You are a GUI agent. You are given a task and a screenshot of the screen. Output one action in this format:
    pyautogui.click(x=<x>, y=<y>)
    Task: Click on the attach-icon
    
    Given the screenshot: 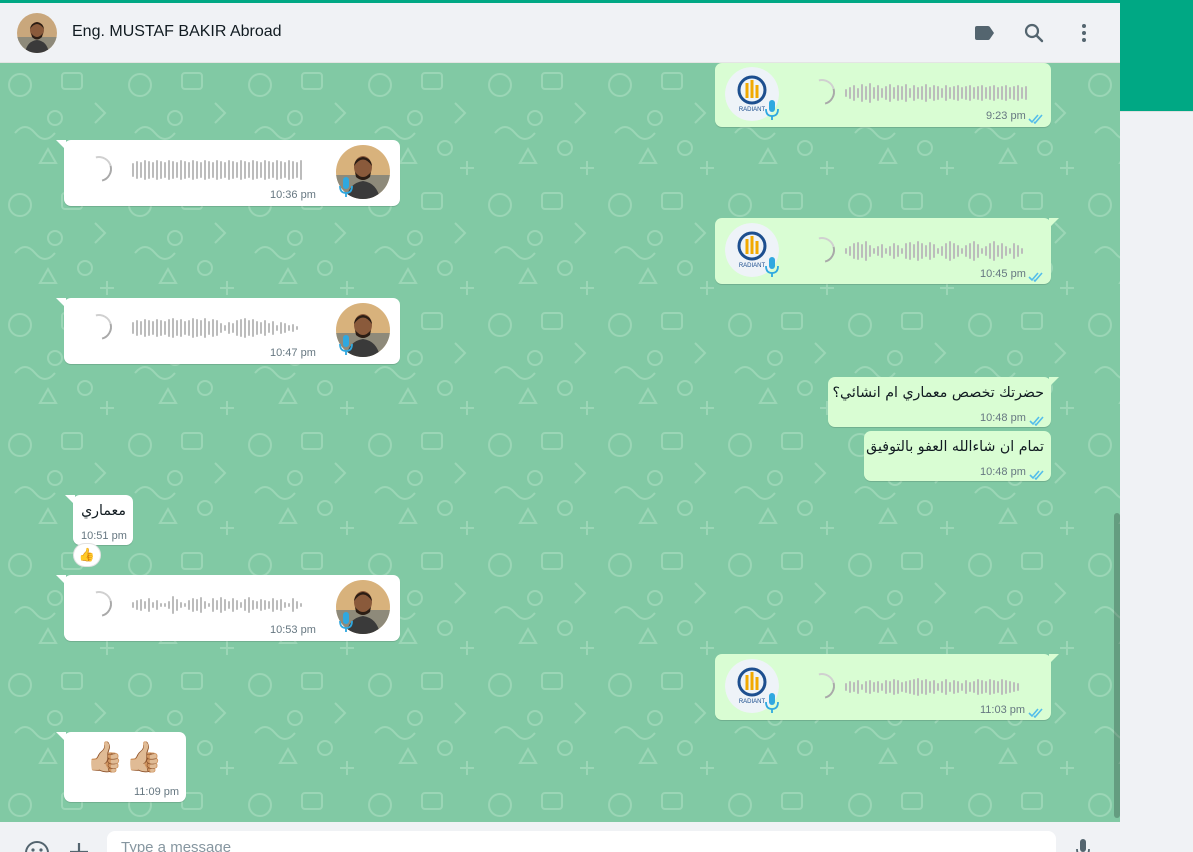 What is the action you would take?
    pyautogui.click(x=79, y=846)
    